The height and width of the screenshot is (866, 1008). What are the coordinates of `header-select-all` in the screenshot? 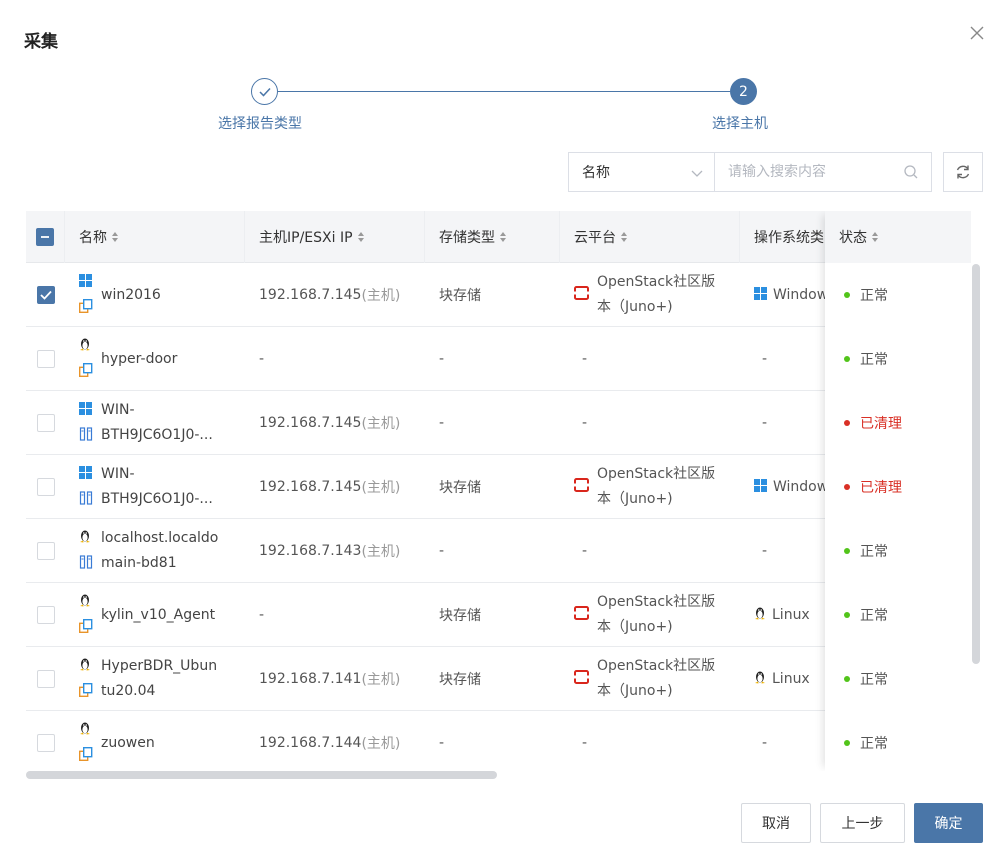 It's located at (45, 237).